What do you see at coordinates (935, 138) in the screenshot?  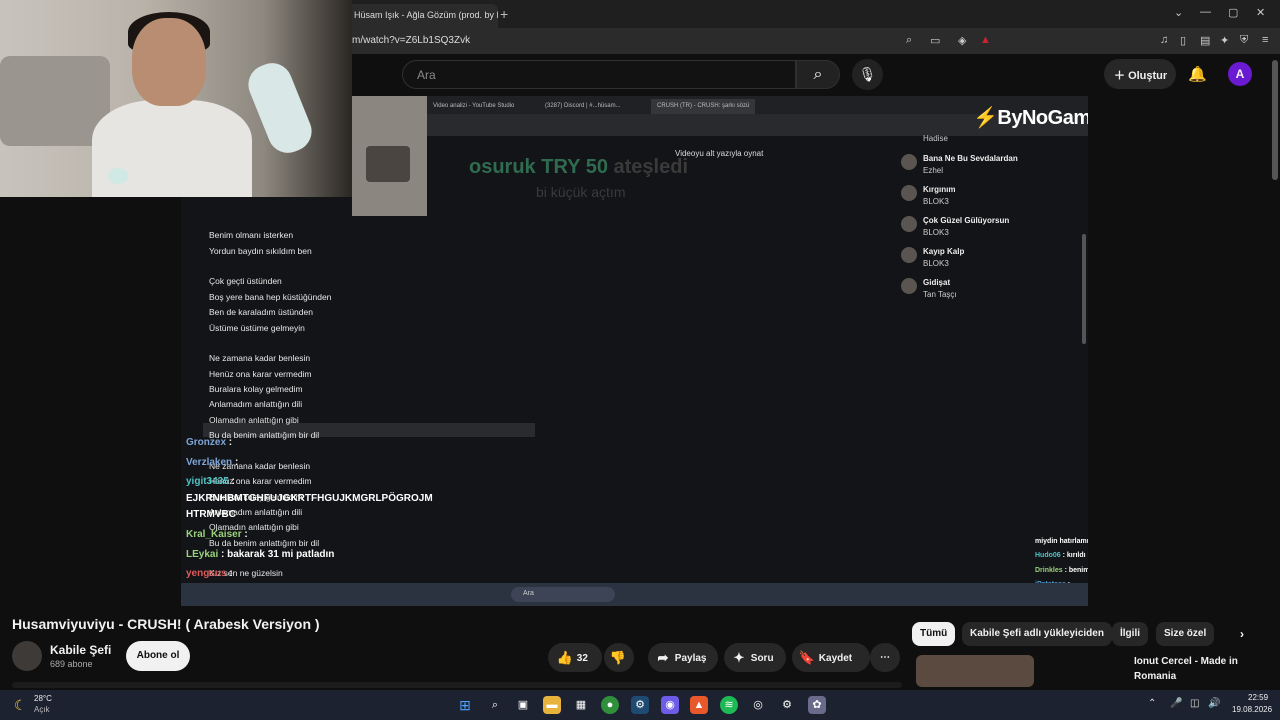 I see `playlist-artist: Hadise` at bounding box center [935, 138].